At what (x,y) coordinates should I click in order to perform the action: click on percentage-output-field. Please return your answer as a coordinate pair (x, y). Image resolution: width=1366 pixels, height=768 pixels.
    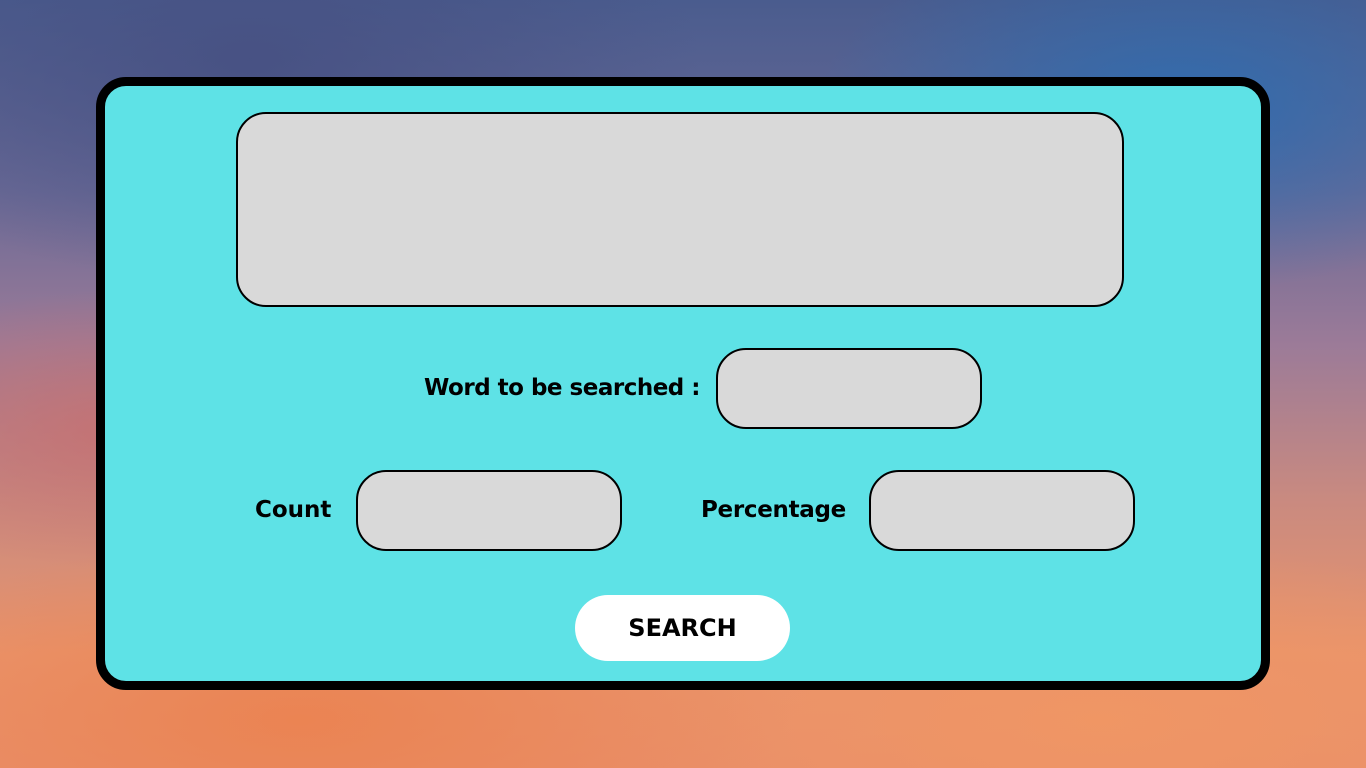
    Looking at the image, I should click on (1002, 510).